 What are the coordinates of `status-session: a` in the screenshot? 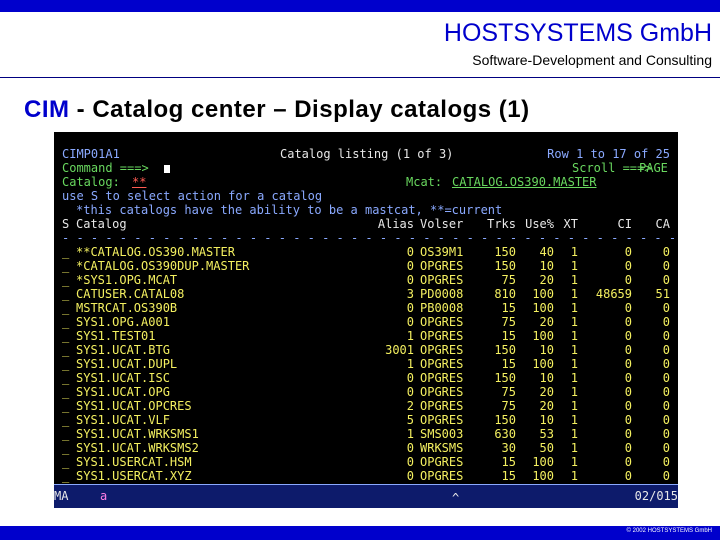 It's located at (104, 496).